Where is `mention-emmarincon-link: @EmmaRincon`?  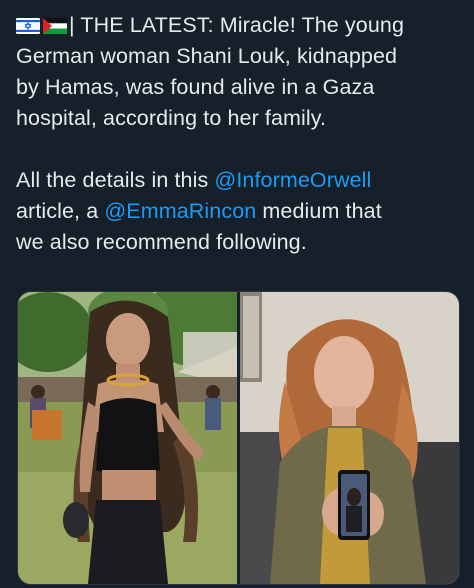 mention-emmarincon-link: @EmmaRincon is located at coordinates (180, 211).